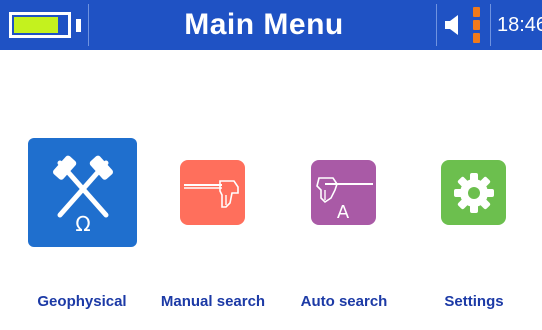  What do you see at coordinates (344, 302) in the screenshot?
I see `menu-label-auto-search: Auto search` at bounding box center [344, 302].